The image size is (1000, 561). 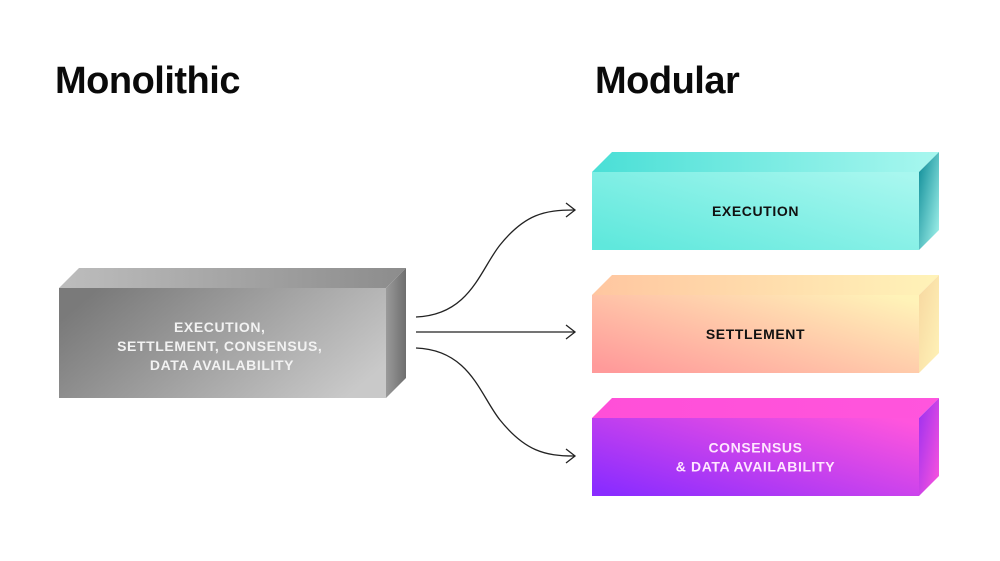 I want to click on monolithic-label-line: SETTLEMENT, CONSENSUS,, so click(x=219, y=346).